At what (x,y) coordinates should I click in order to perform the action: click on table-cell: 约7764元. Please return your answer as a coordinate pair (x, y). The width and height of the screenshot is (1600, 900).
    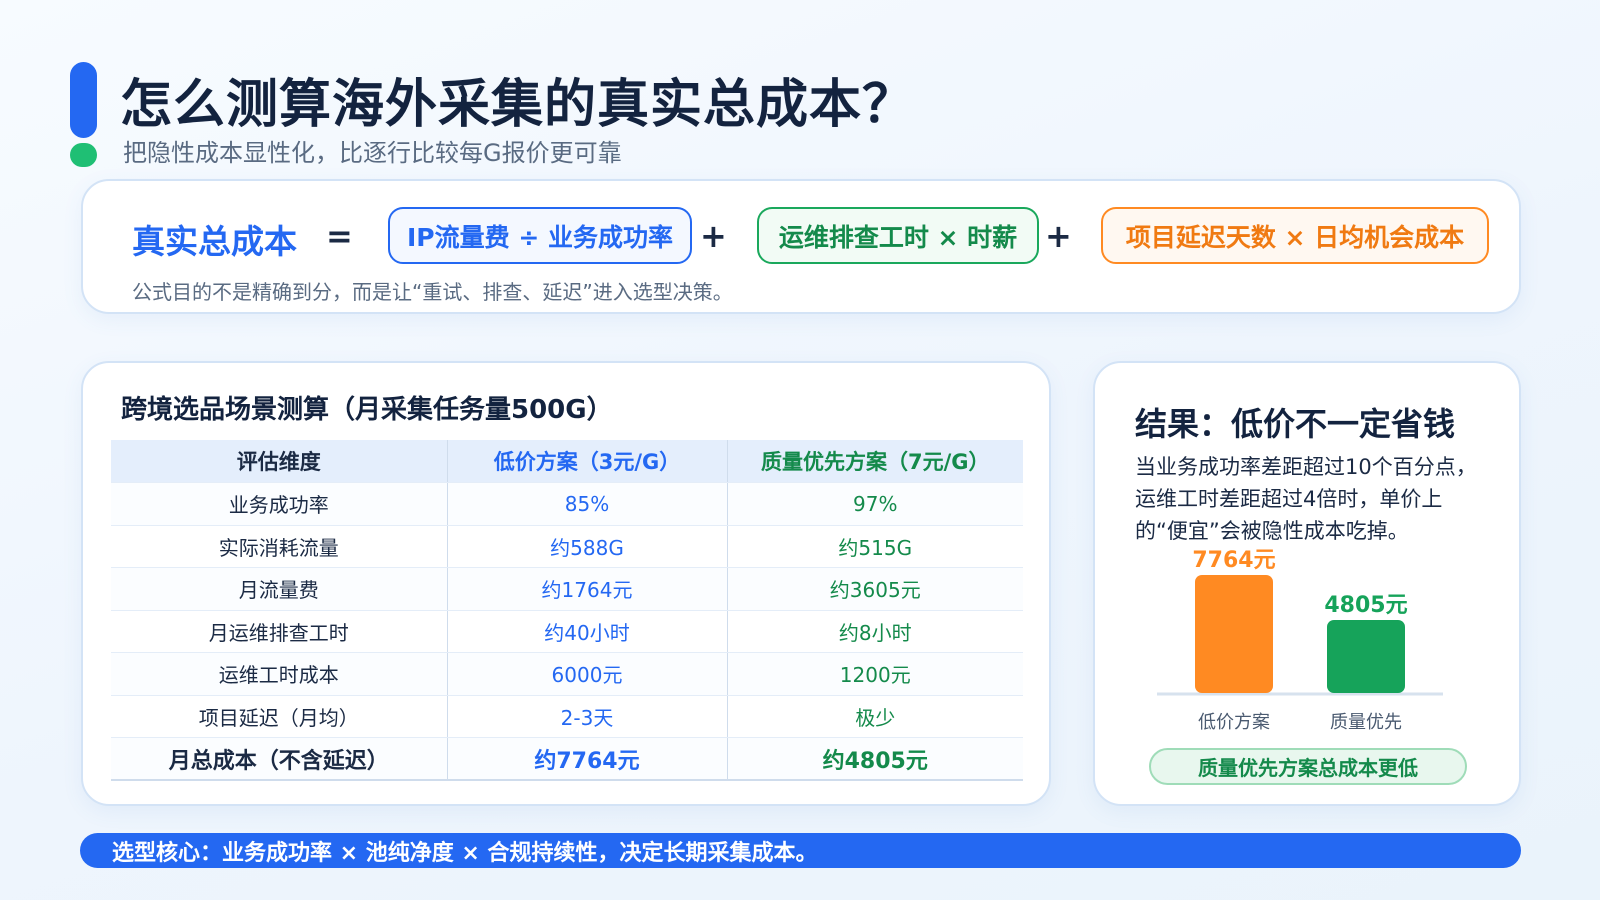
    Looking at the image, I should click on (587, 759).